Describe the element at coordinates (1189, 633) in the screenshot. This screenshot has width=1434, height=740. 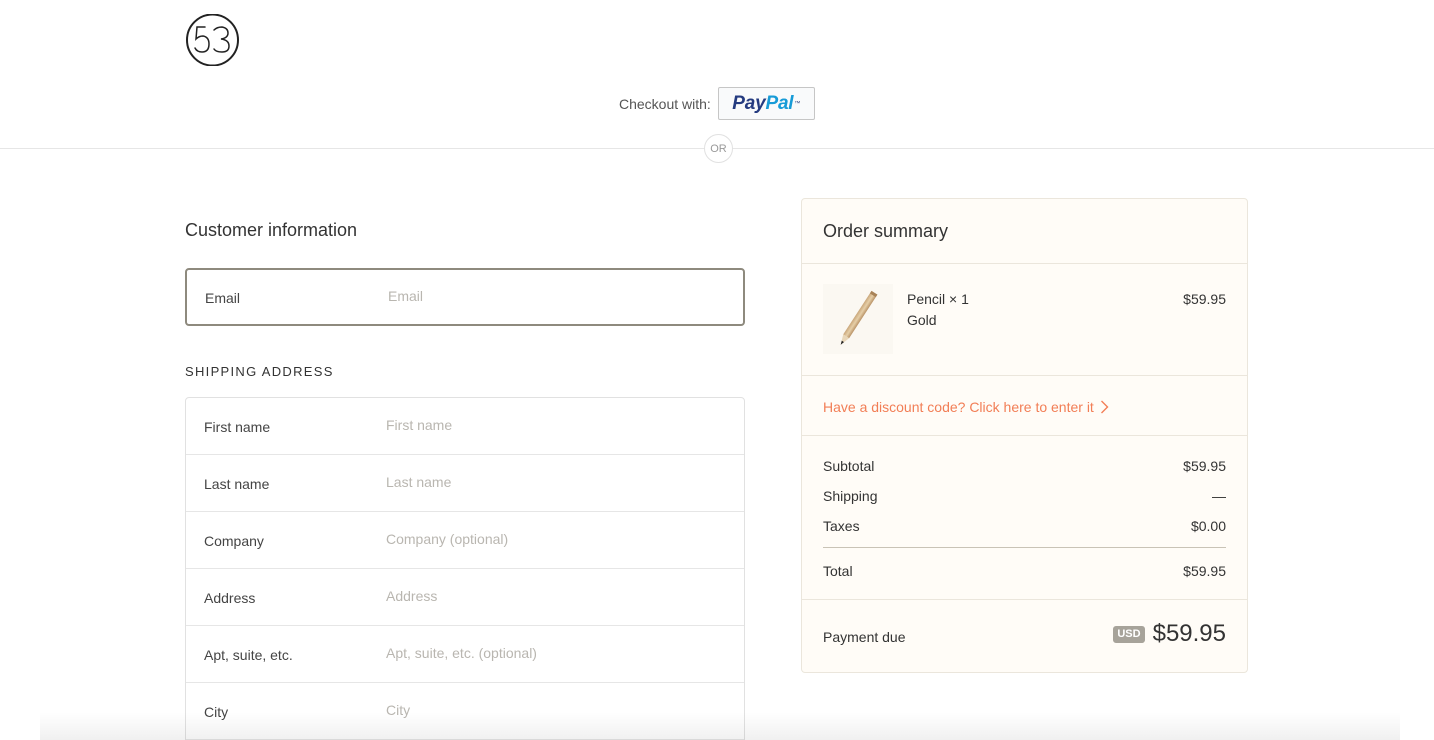
I see `payment-due-amount: $59.95` at that location.